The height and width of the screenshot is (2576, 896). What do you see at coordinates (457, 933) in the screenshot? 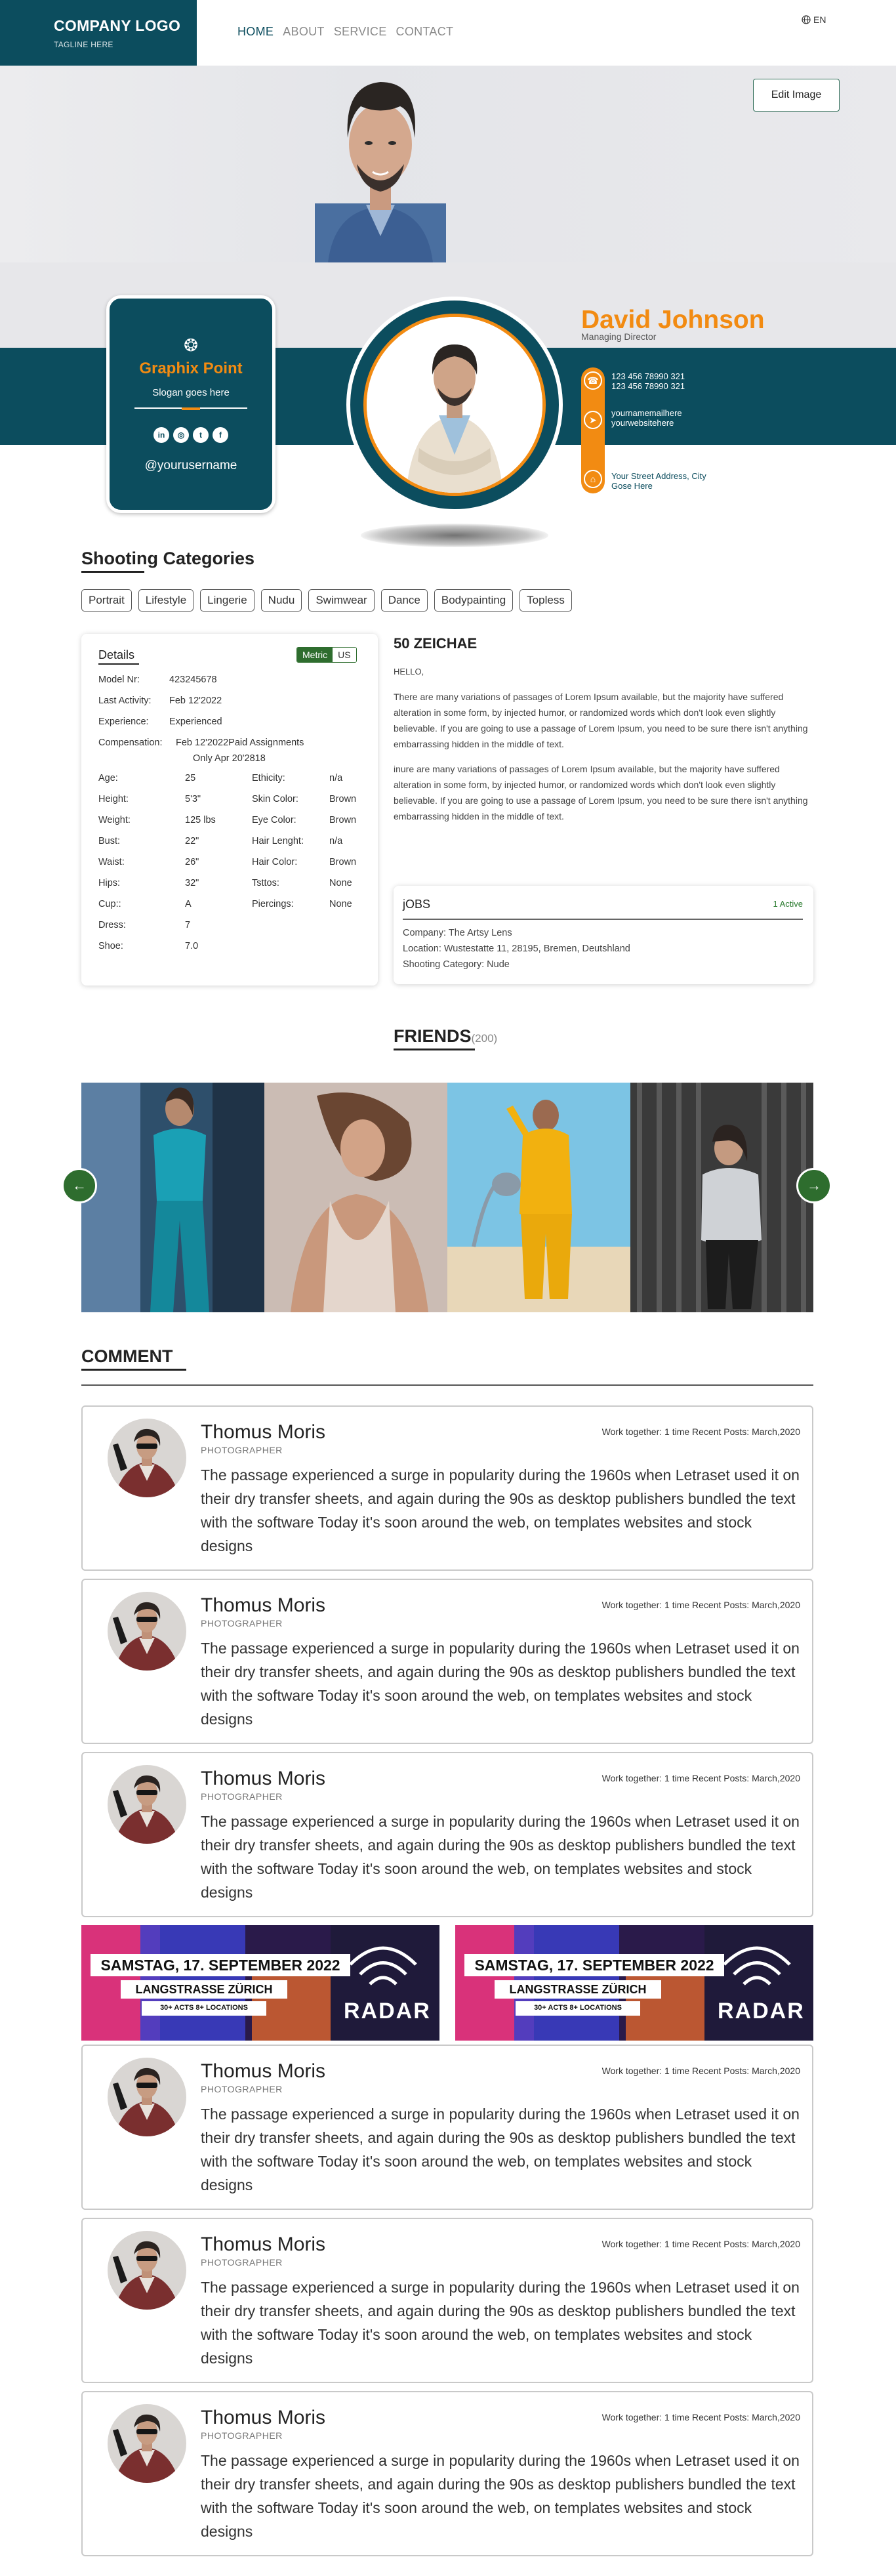
I see `job-company: Company: The Artsy Lens` at bounding box center [457, 933].